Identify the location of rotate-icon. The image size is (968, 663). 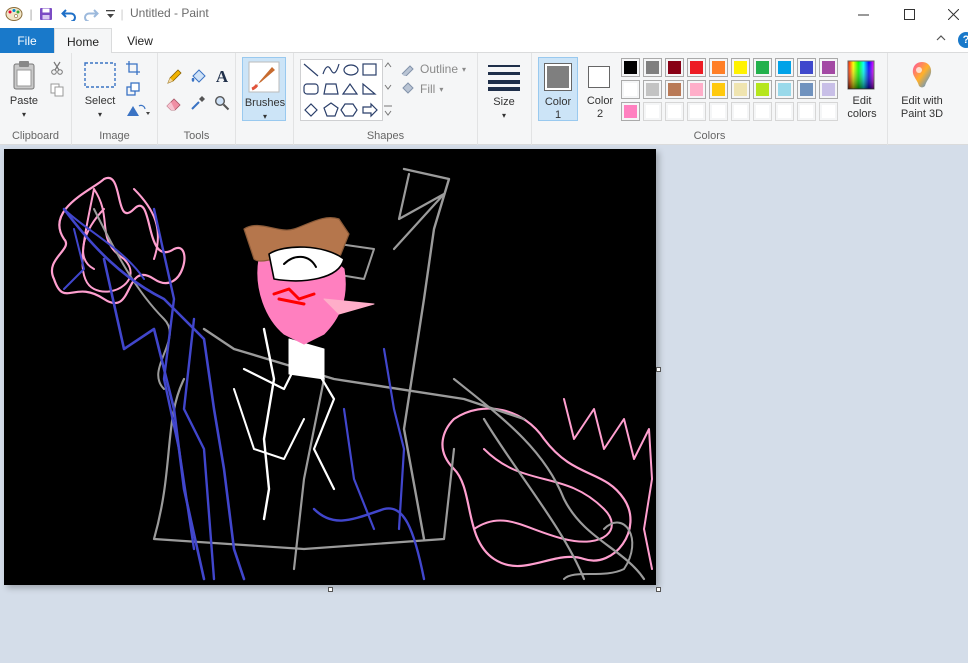
(138, 110).